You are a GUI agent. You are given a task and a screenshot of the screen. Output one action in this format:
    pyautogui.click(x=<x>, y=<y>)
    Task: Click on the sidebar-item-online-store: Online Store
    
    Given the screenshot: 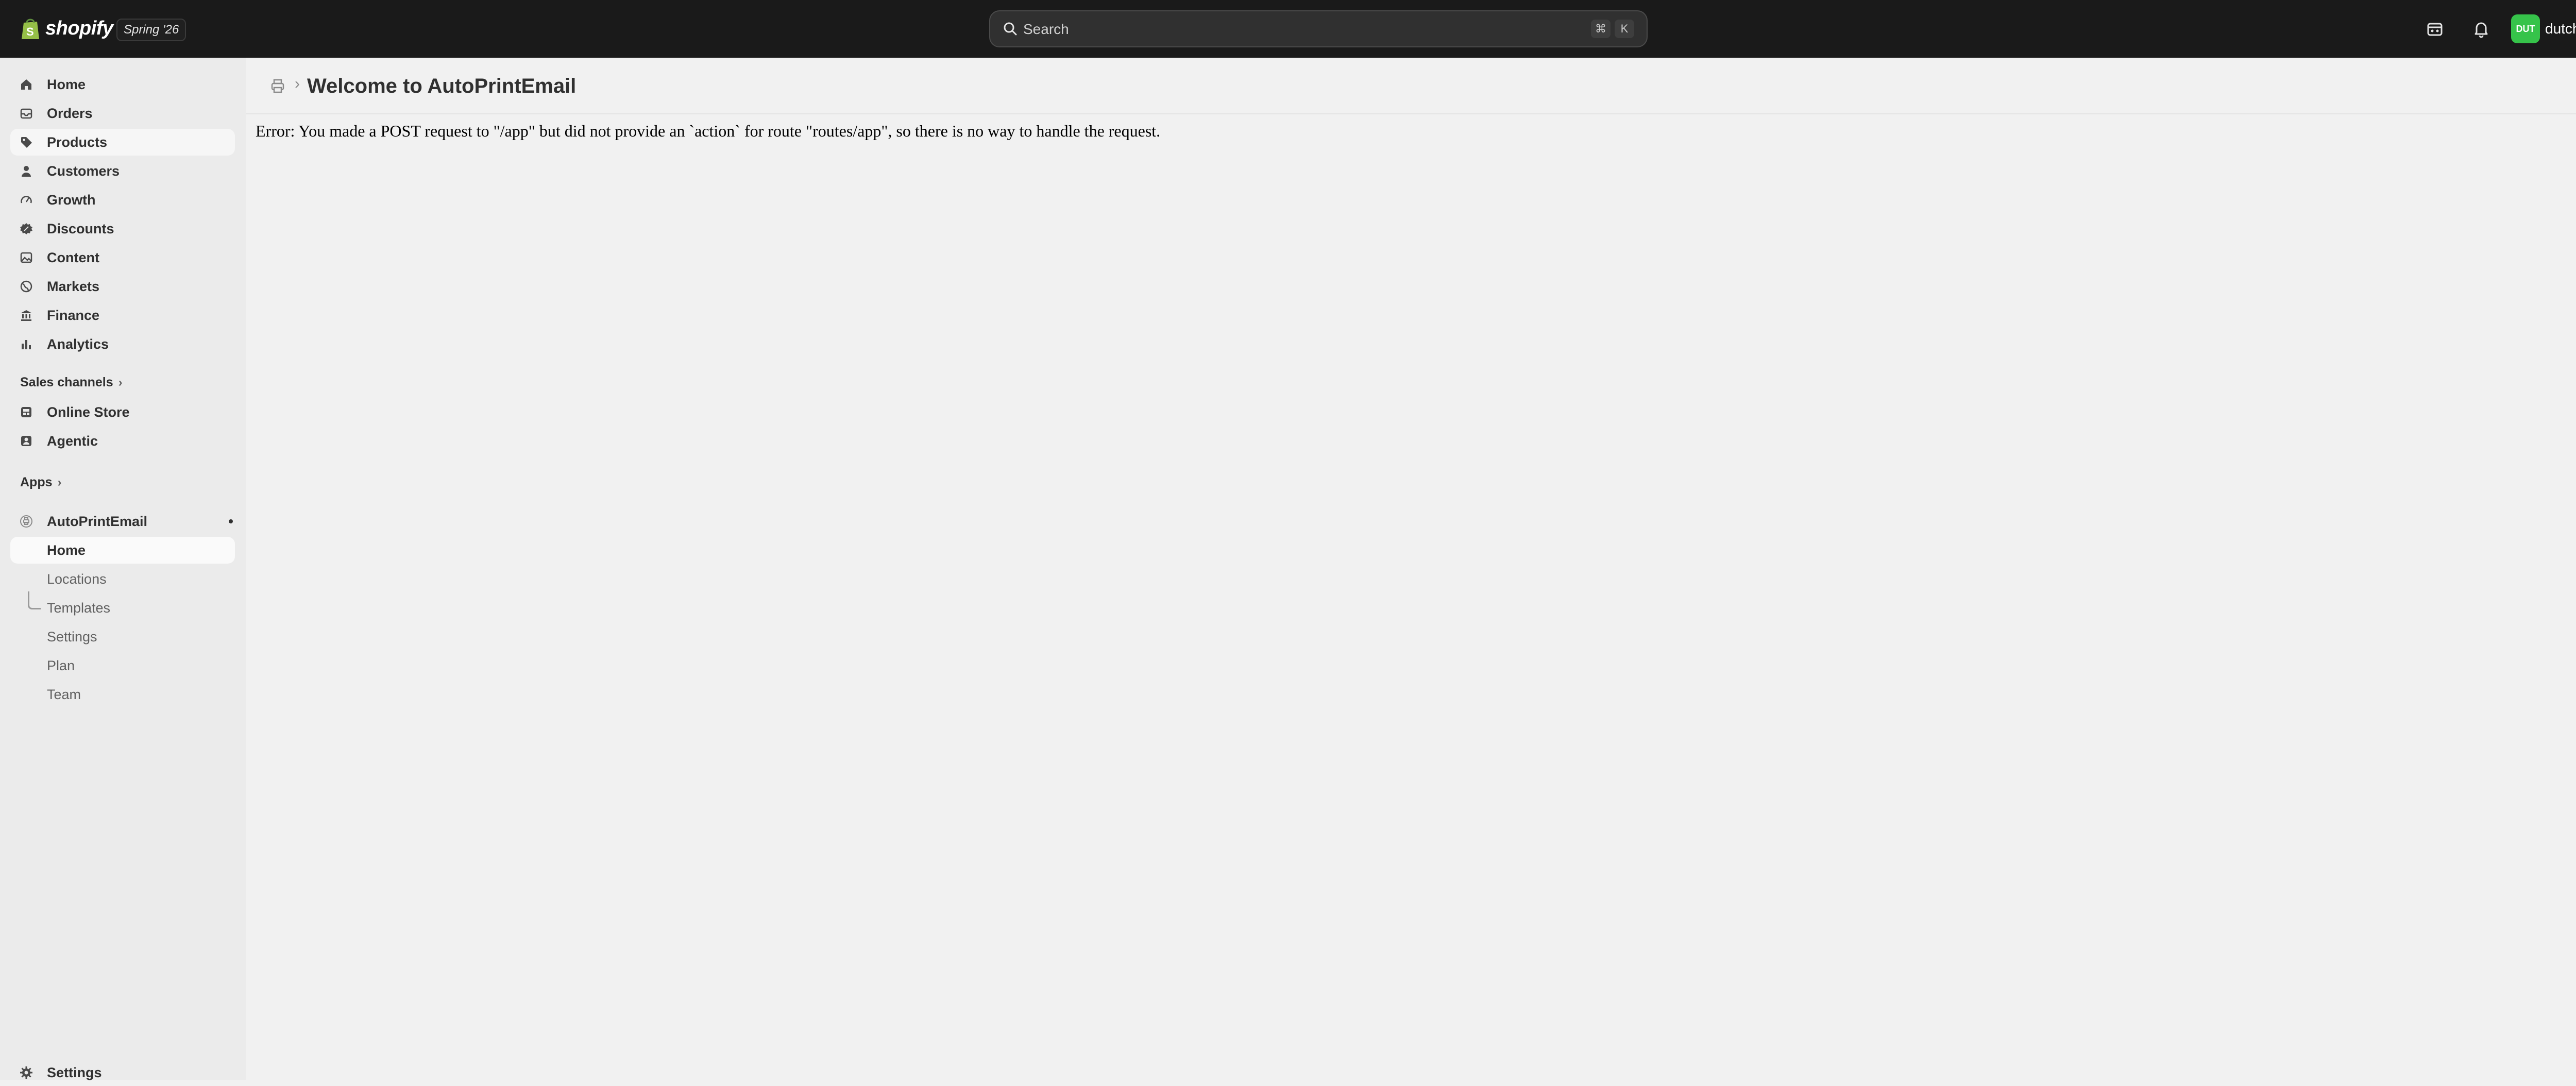 What is the action you would take?
    pyautogui.click(x=122, y=412)
    